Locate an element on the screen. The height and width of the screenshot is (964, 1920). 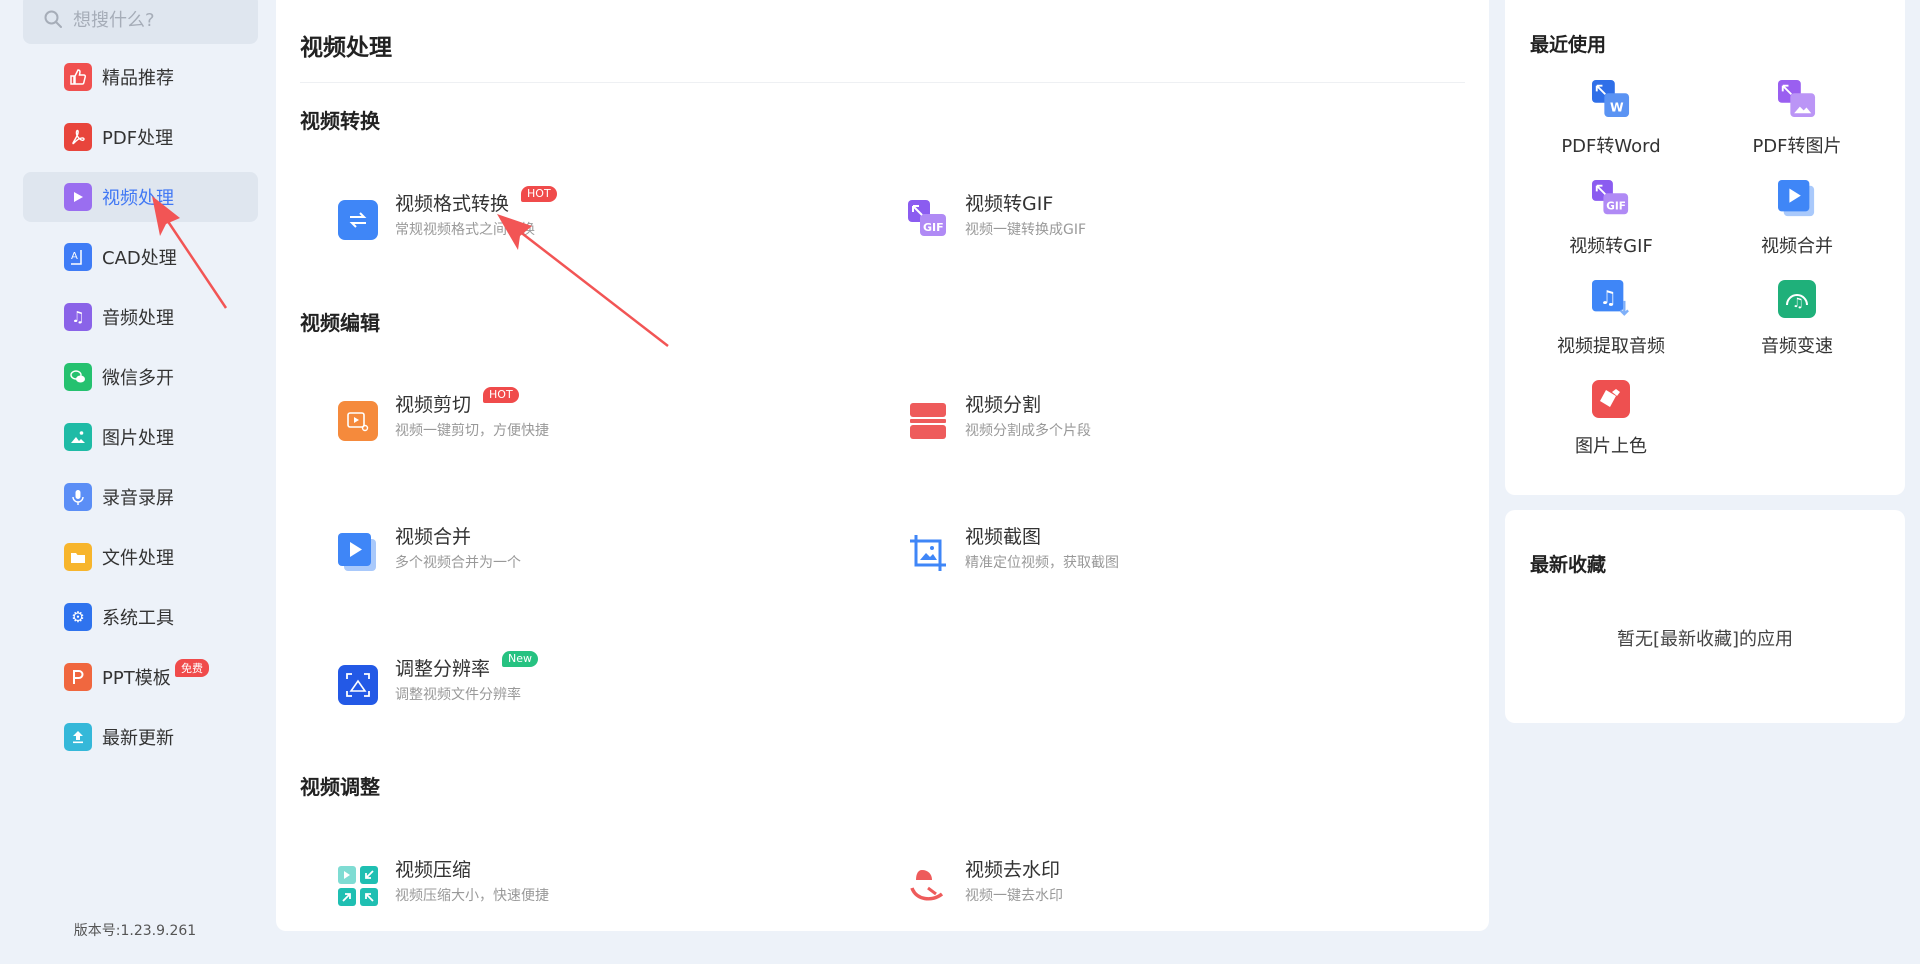
film-cut-icon is located at coordinates (358, 421).